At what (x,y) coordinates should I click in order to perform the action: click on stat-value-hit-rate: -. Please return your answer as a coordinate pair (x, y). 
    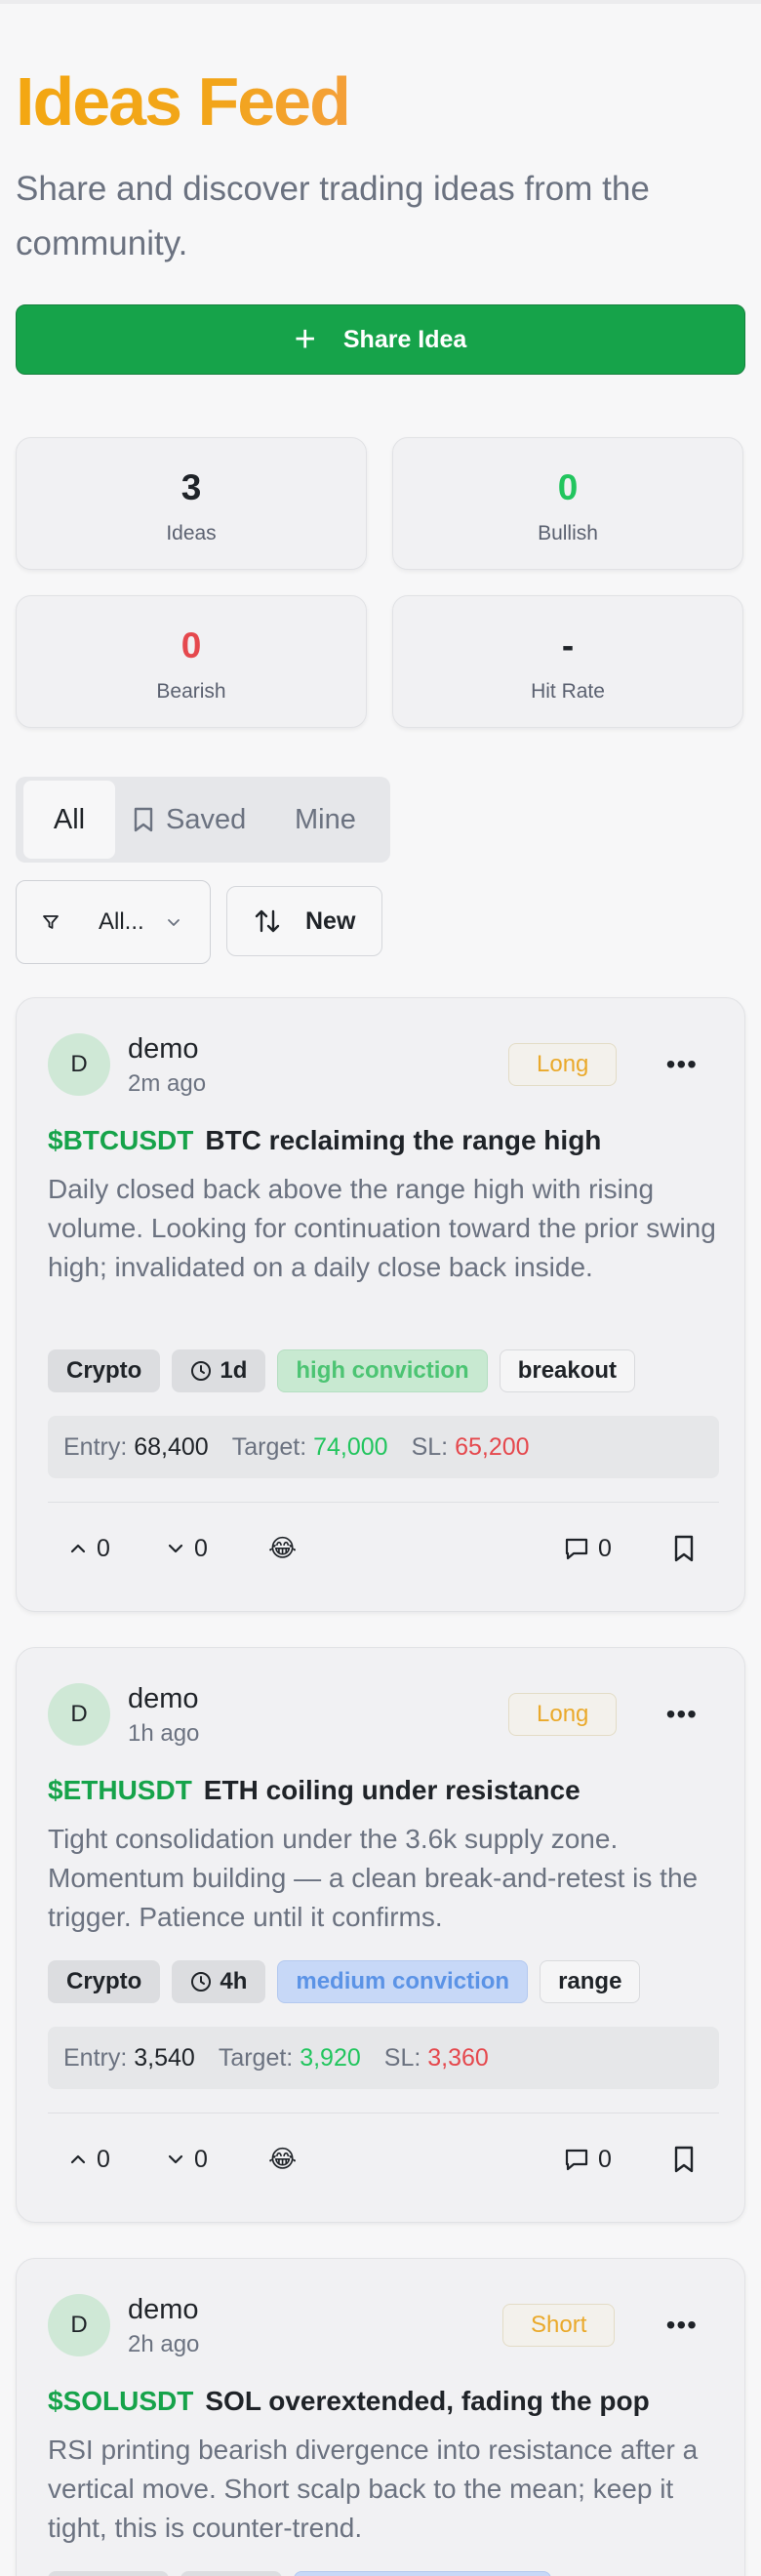
    Looking at the image, I should click on (568, 645).